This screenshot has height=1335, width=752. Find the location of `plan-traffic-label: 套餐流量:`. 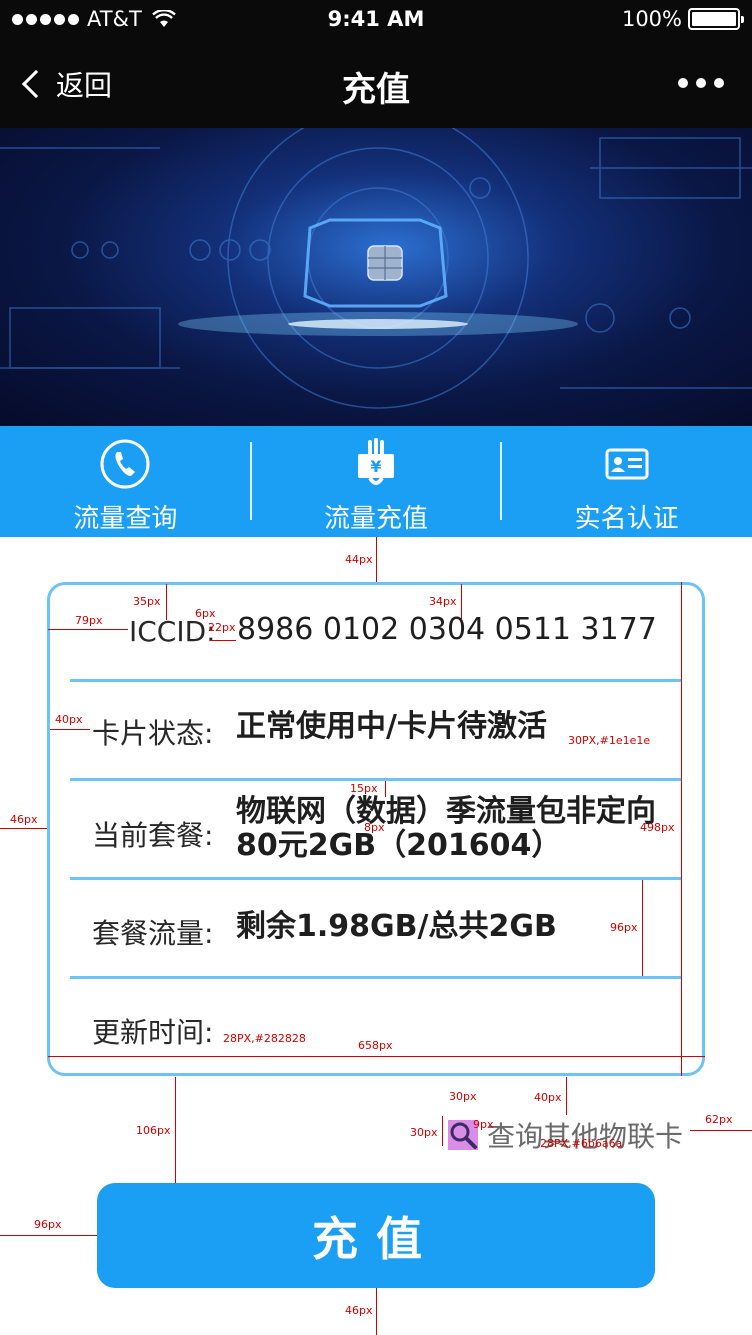

plan-traffic-label: 套餐流量: is located at coordinates (153, 933).